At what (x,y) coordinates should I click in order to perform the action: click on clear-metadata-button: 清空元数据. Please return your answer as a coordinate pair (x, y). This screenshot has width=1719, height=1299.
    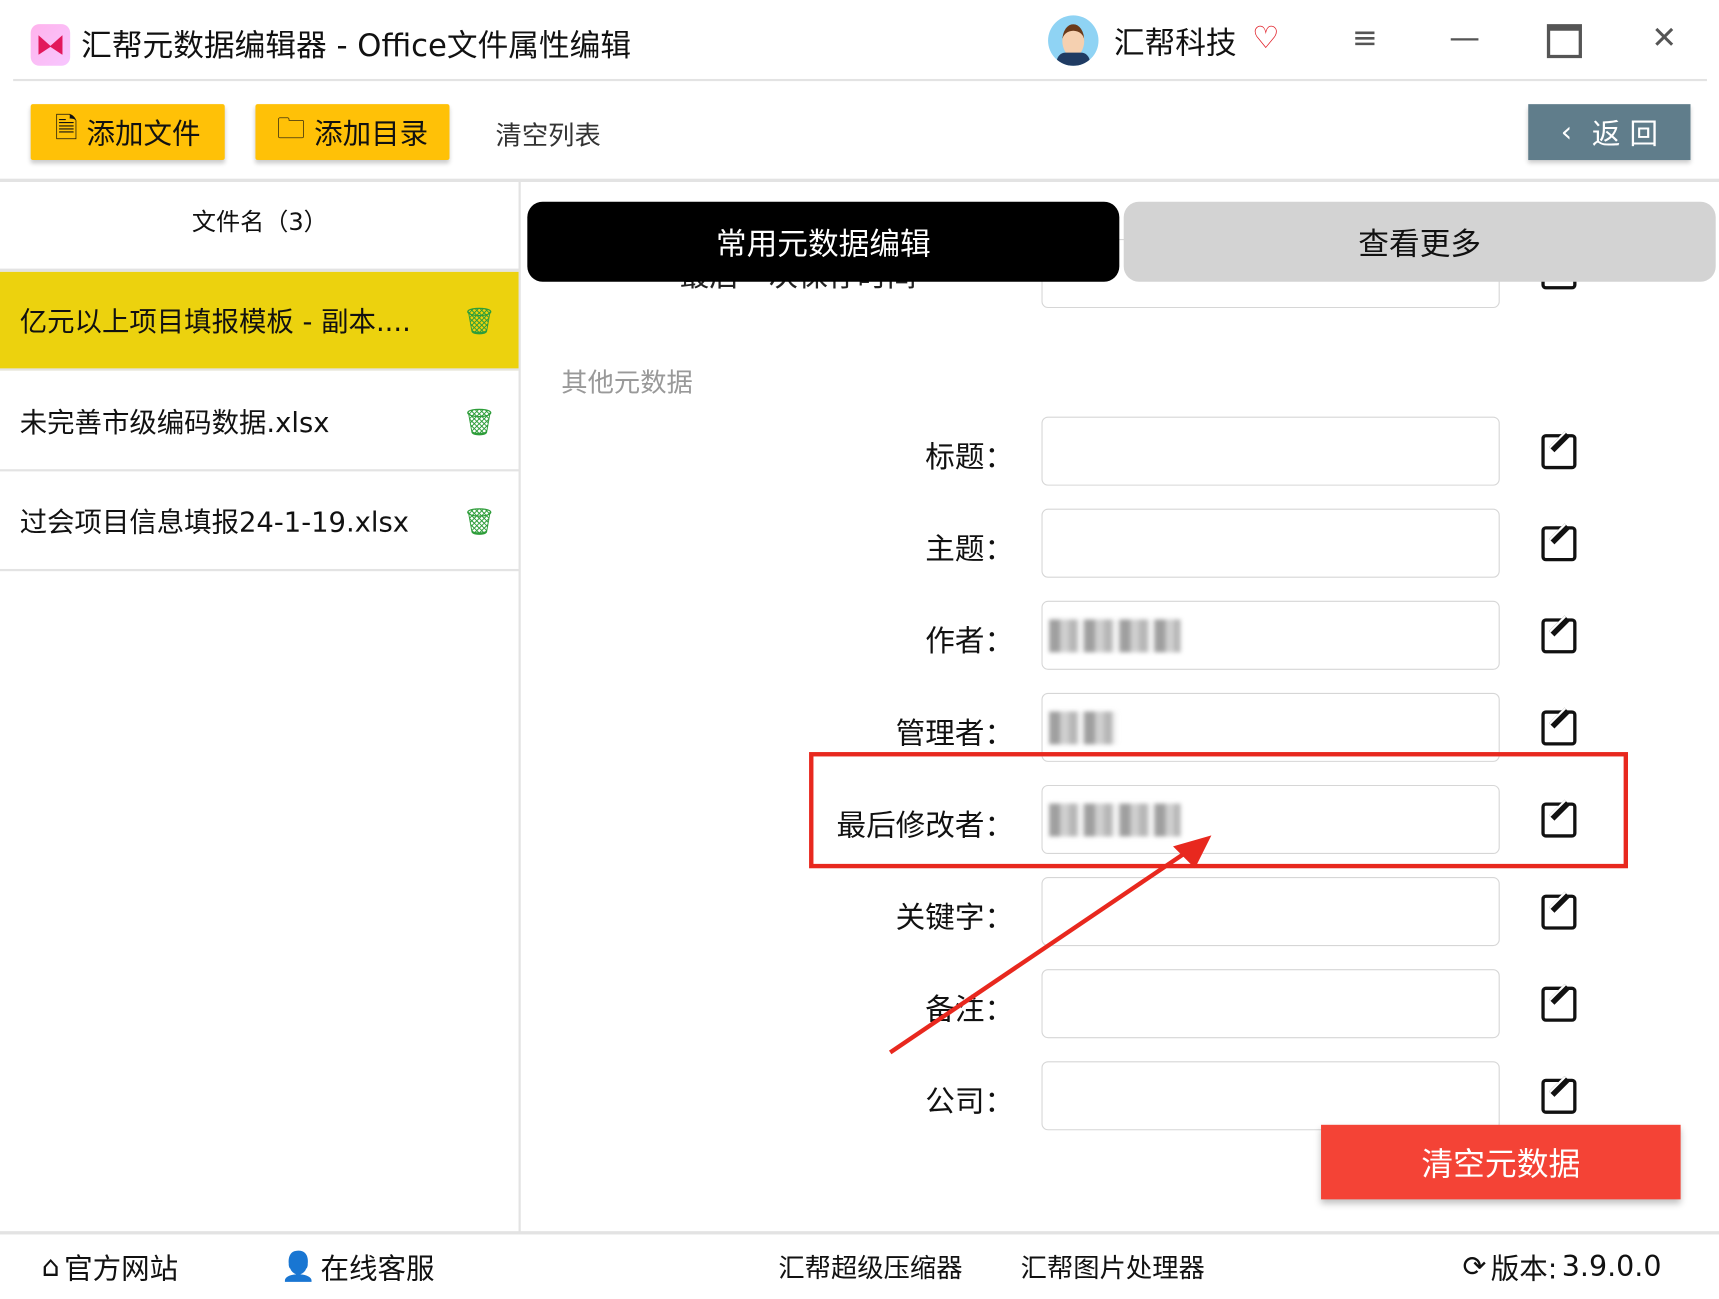
    Looking at the image, I should click on (1501, 1162).